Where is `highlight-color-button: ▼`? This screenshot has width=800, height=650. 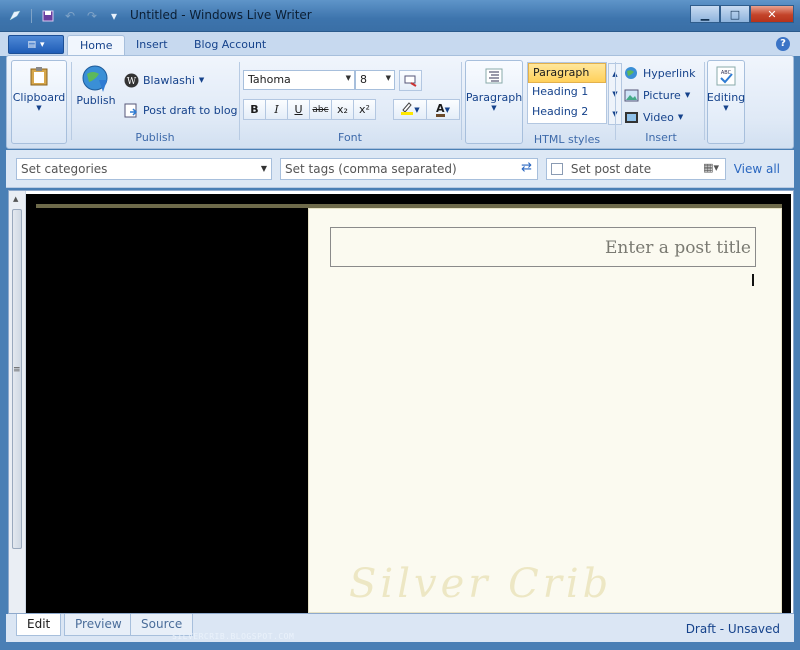
highlight-color-button: ▼ is located at coordinates (410, 109).